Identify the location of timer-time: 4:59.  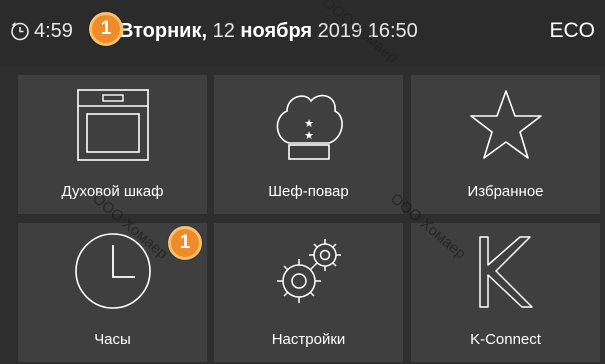
(53, 31).